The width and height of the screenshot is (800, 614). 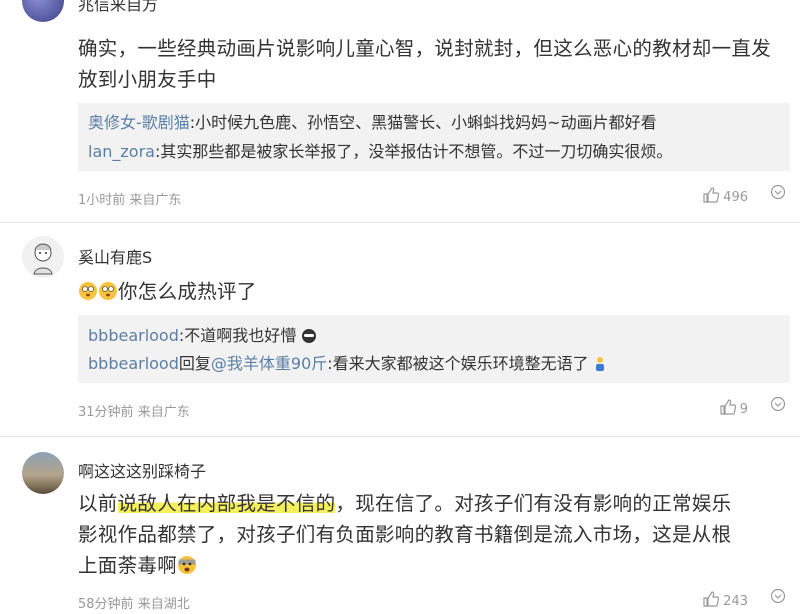 What do you see at coordinates (187, 291) in the screenshot?
I see `comment-text-content: 你怎么成热评了` at bounding box center [187, 291].